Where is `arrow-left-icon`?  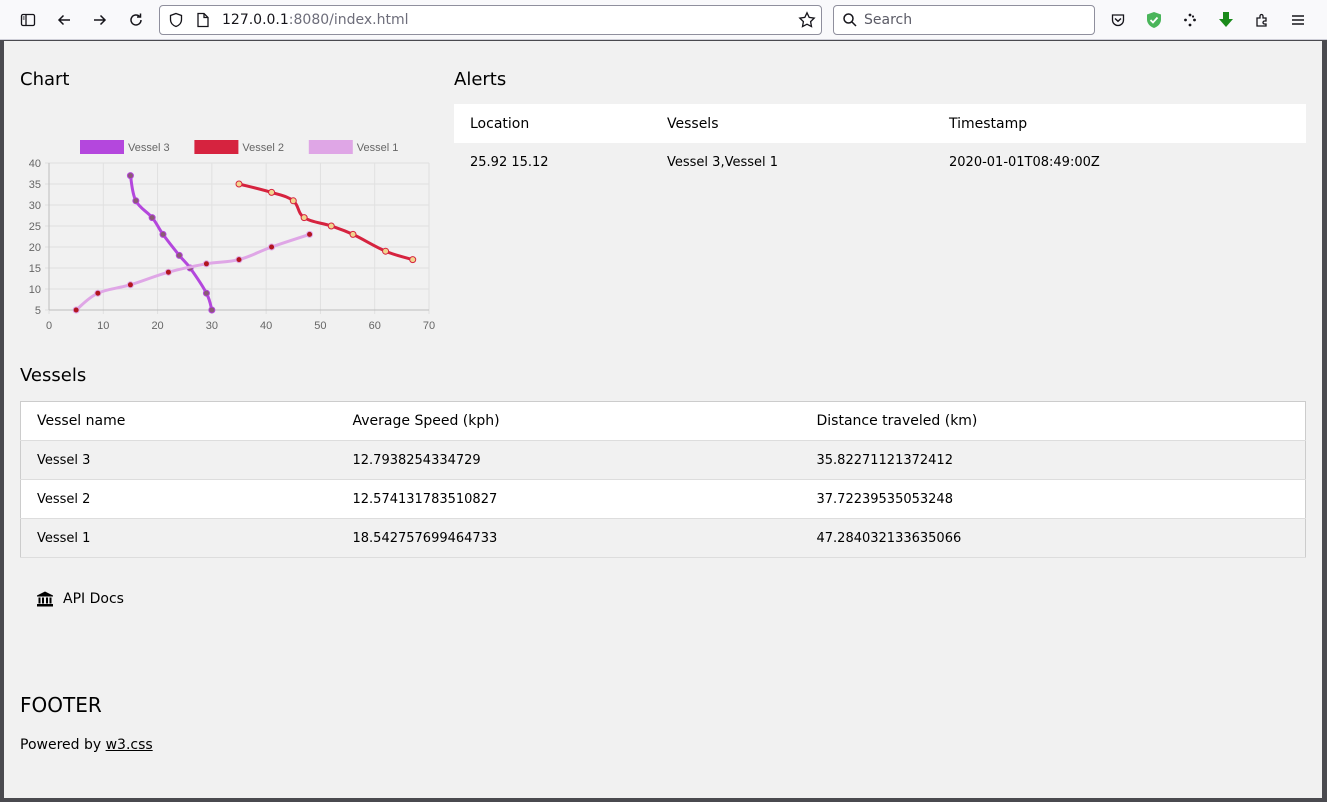
arrow-left-icon is located at coordinates (63, 20).